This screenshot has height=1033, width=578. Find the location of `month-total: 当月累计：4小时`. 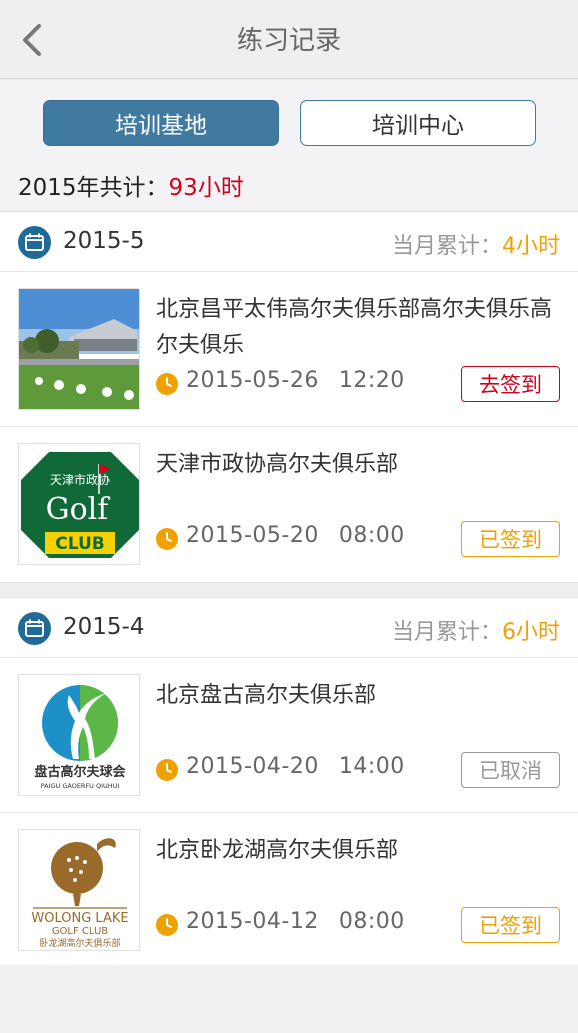

month-total: 当月累计：4小时 is located at coordinates (476, 244).